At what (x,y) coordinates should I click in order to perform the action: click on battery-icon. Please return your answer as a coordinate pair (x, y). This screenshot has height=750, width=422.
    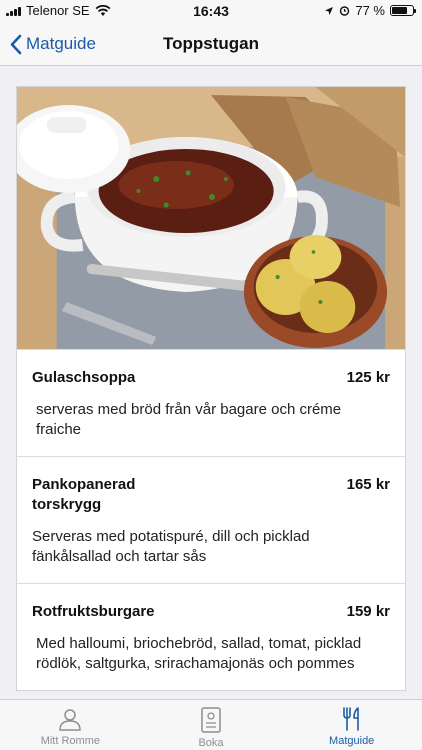
    Looking at the image, I should click on (403, 10).